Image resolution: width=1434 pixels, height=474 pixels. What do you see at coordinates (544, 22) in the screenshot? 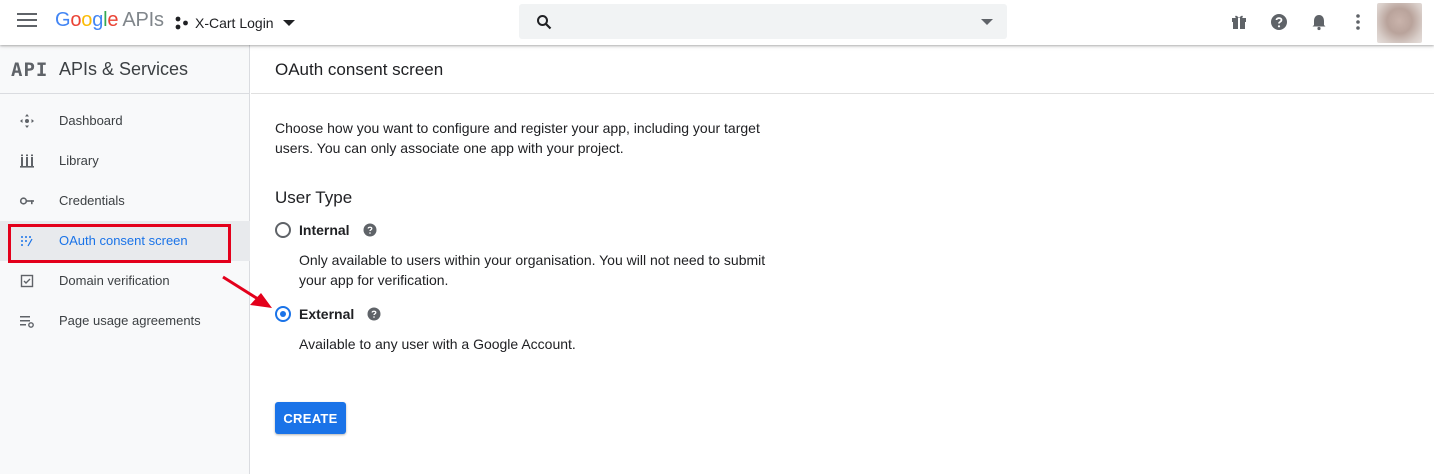
I see `search-icon` at bounding box center [544, 22].